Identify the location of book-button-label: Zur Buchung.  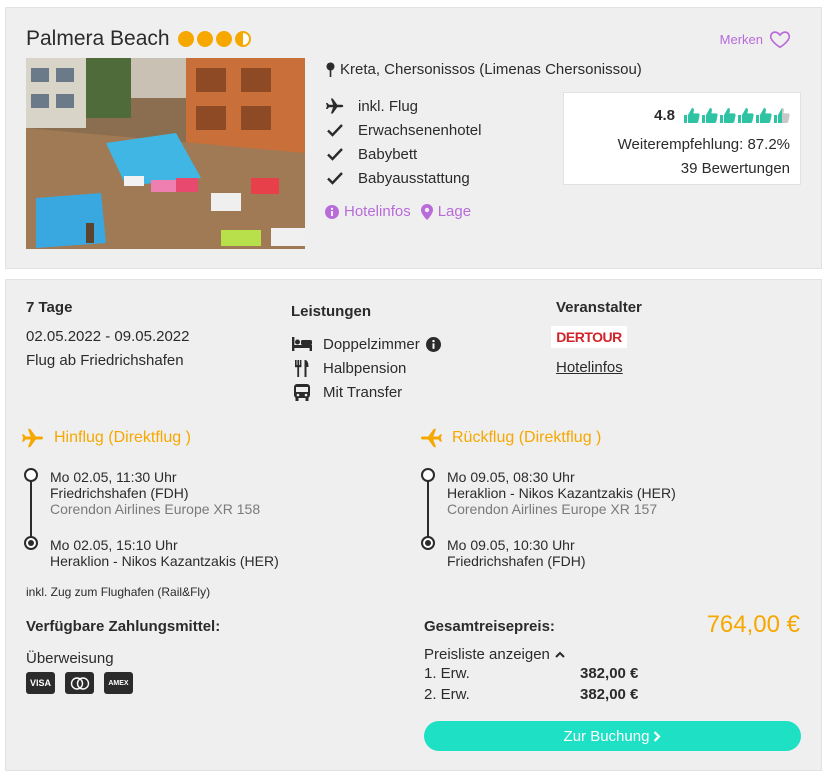
(607, 736).